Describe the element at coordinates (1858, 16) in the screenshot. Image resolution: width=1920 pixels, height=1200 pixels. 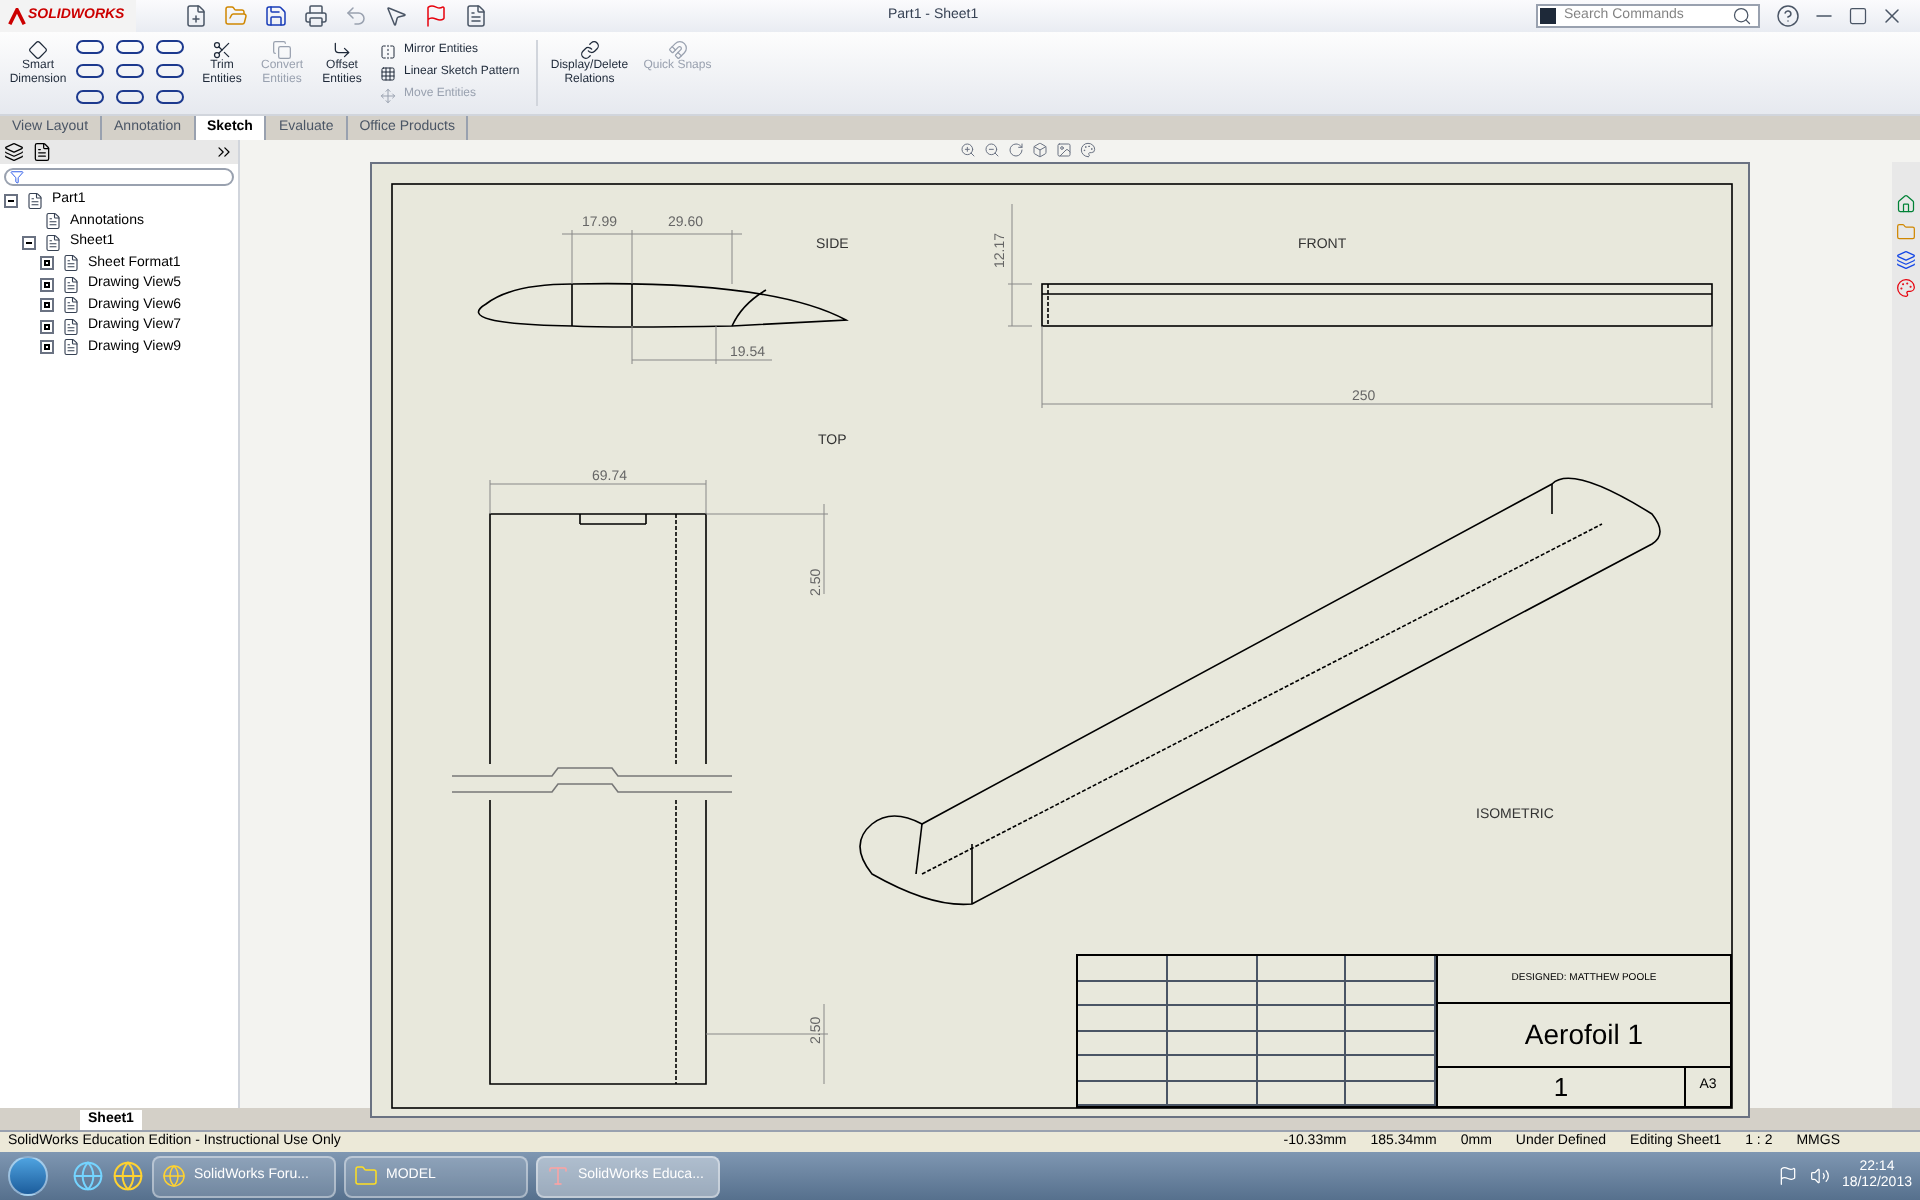
I see `restore-icon` at that location.